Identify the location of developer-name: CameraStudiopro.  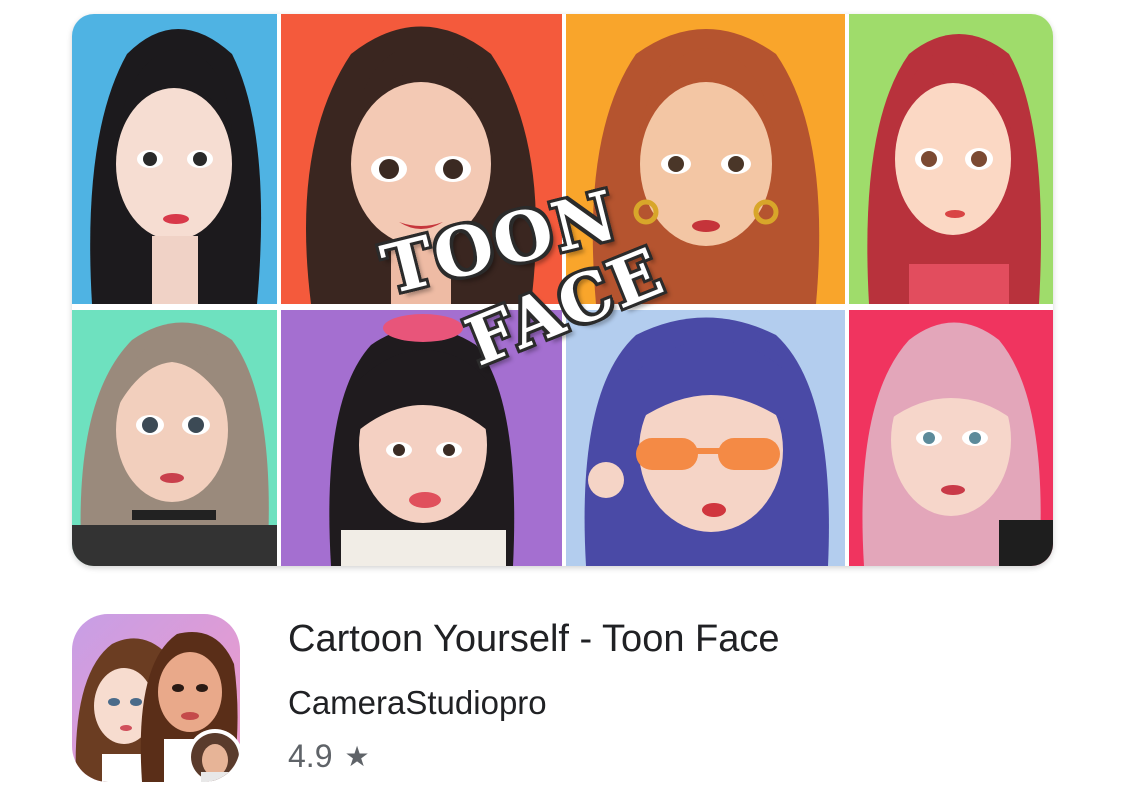
(417, 703).